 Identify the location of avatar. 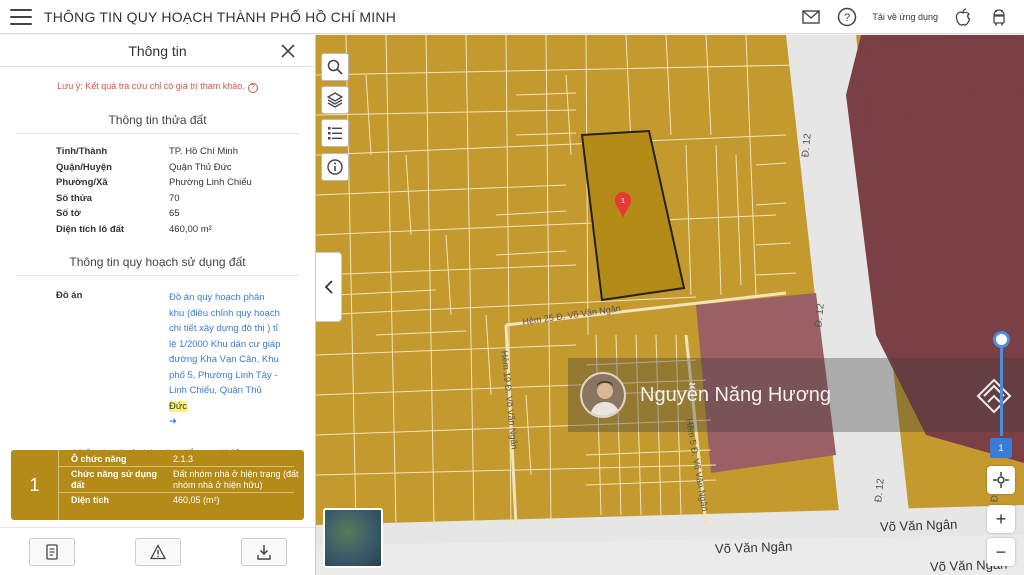
(603, 395).